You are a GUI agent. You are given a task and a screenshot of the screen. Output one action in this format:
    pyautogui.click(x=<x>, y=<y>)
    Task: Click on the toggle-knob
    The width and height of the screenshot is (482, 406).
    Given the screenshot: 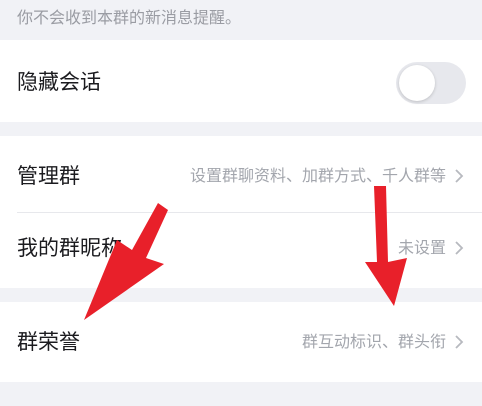 What is the action you would take?
    pyautogui.click(x=417, y=83)
    